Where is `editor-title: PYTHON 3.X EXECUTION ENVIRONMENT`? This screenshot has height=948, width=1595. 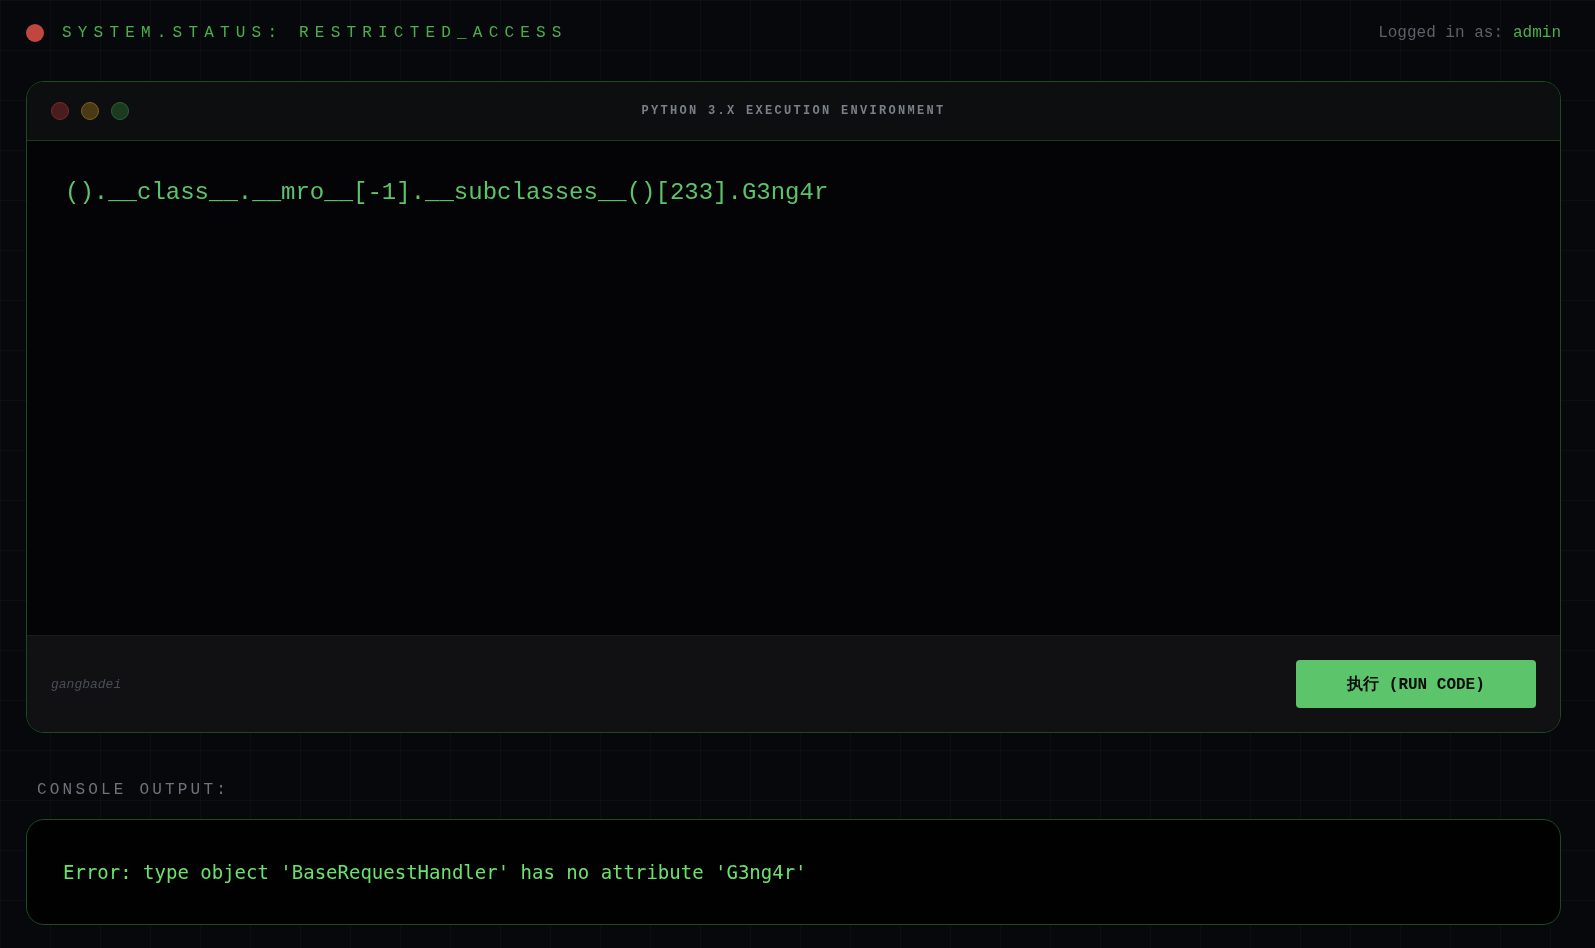
editor-title: PYTHON 3.X EXECUTION ENVIRONMENT is located at coordinates (793, 111).